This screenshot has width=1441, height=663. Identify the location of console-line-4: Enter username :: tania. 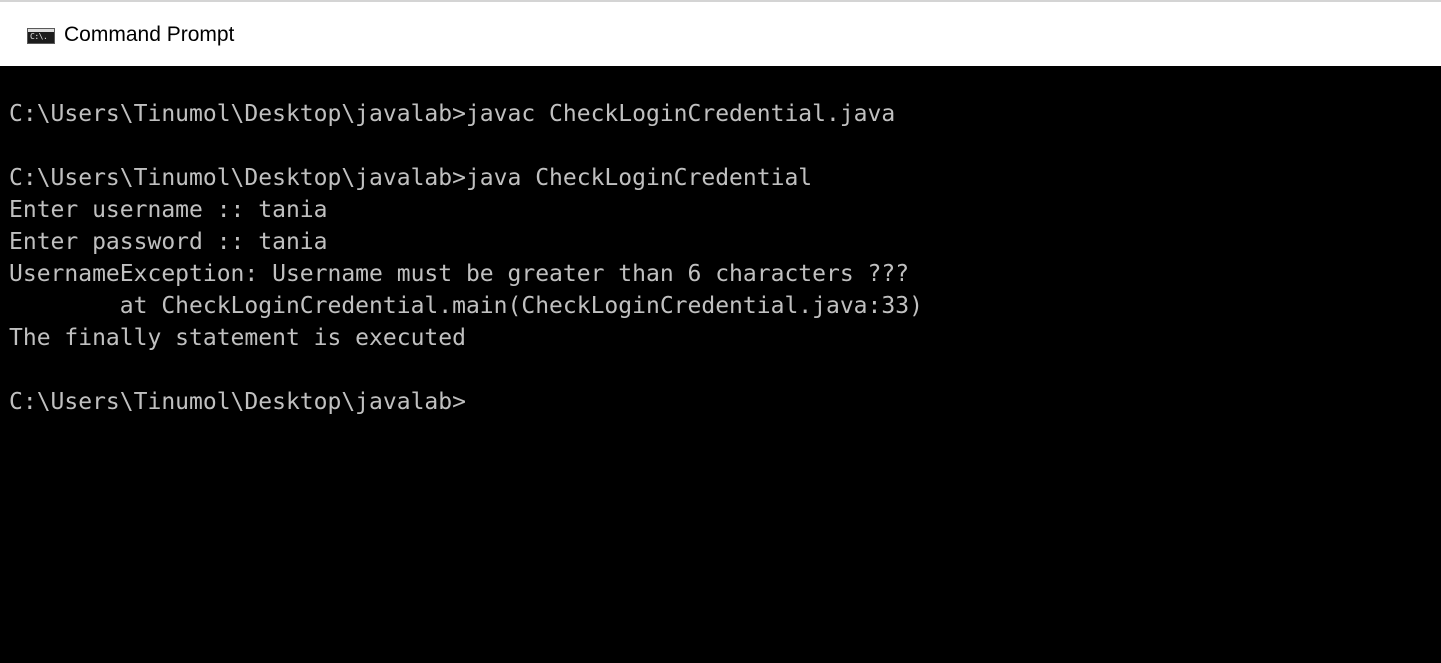
(168, 210).